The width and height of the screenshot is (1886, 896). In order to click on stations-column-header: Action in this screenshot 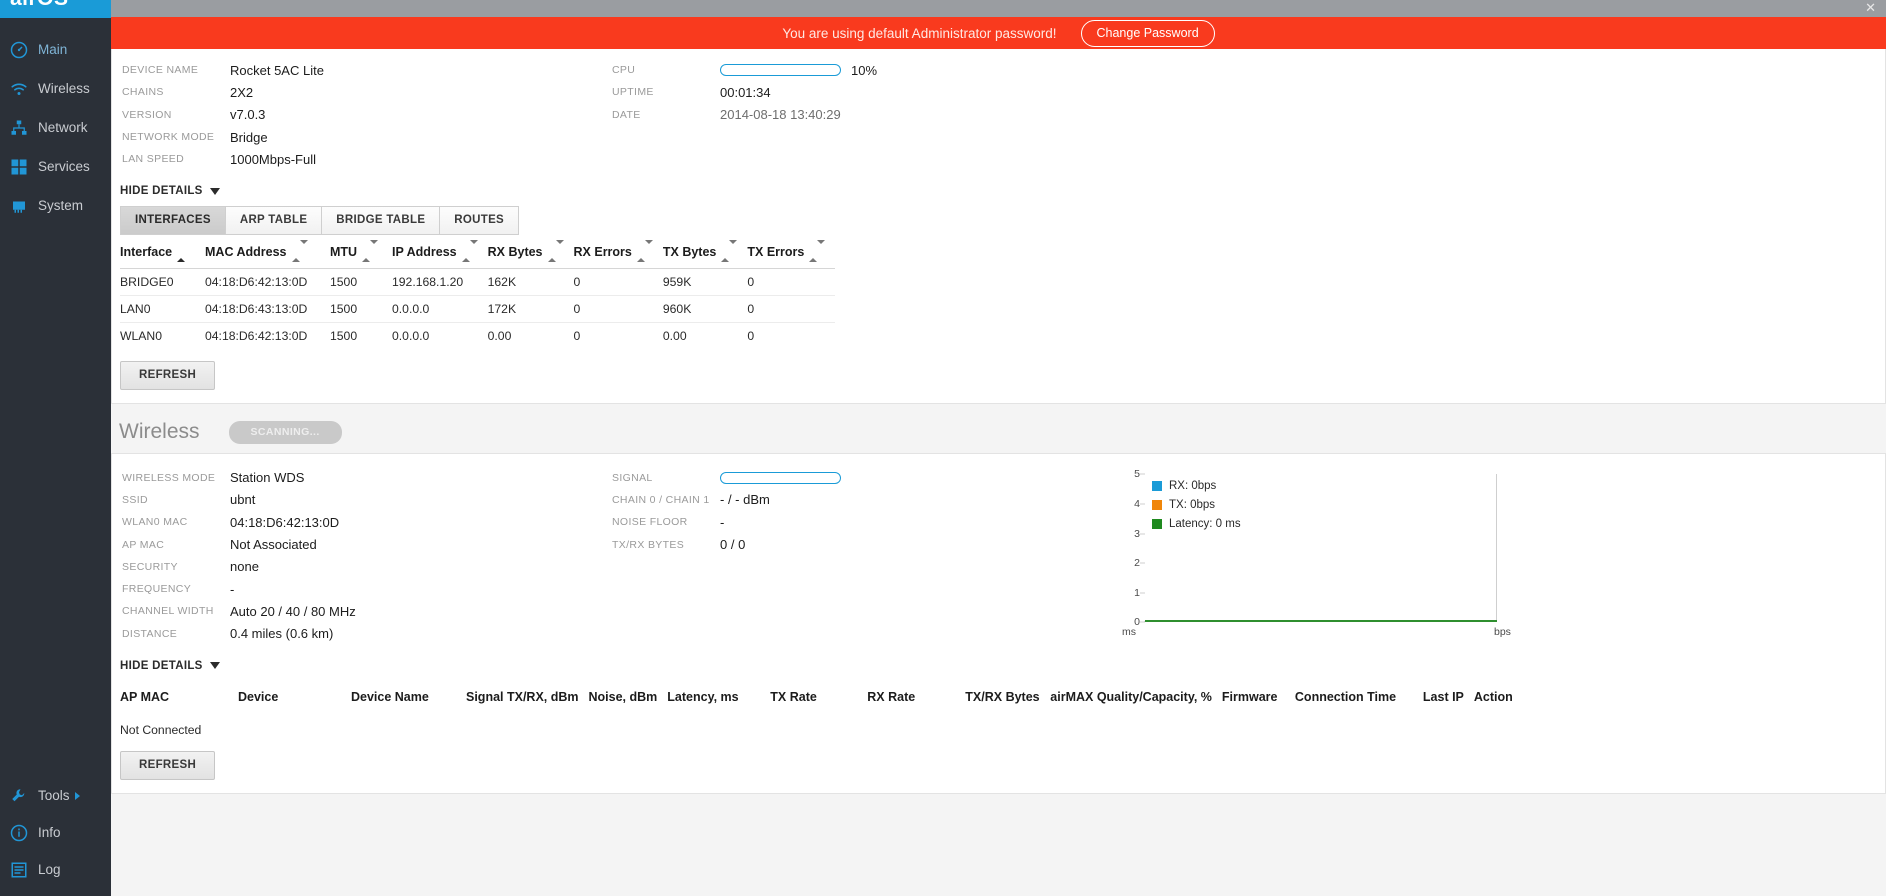, I will do `click(1504, 697)`.